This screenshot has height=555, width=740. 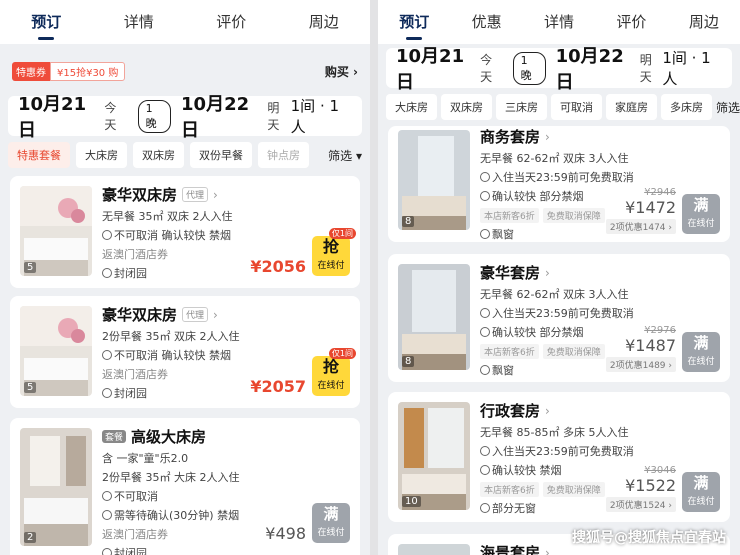 I want to click on discount-info: 2项优惠1524 ›, so click(x=640, y=504).